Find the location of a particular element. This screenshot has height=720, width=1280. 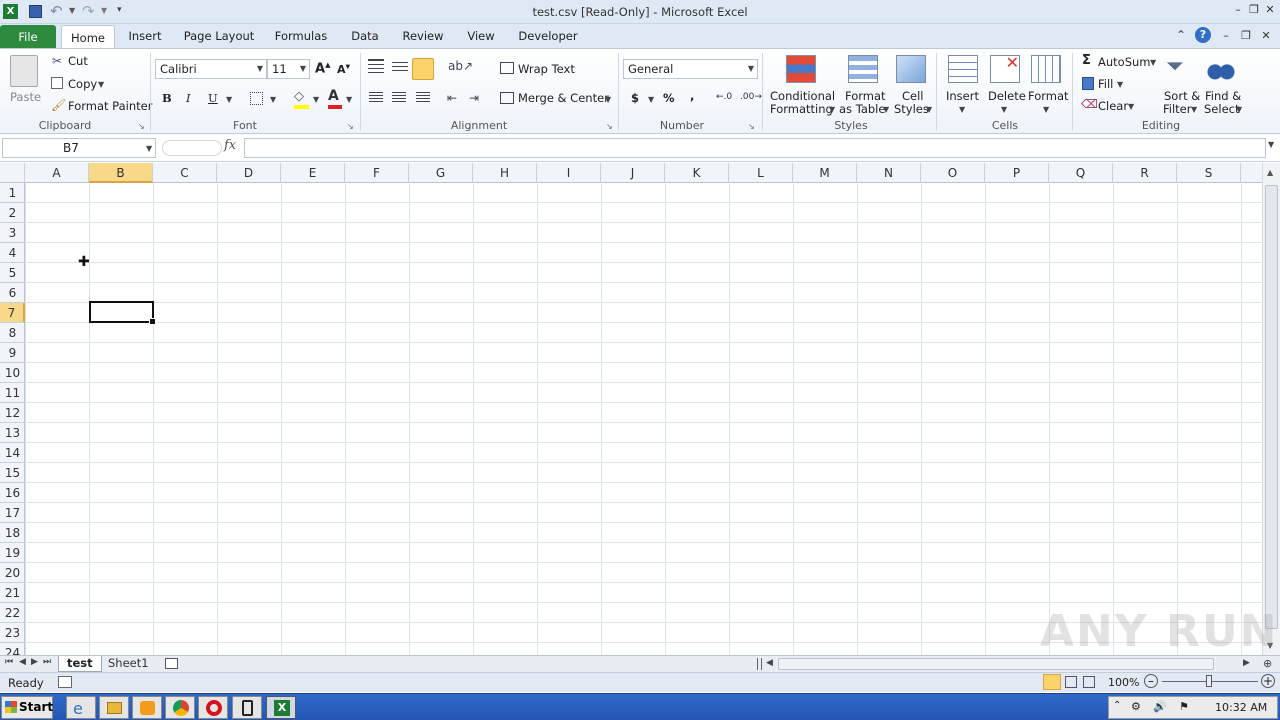

page-layout-view-icon is located at coordinates (1071, 682).